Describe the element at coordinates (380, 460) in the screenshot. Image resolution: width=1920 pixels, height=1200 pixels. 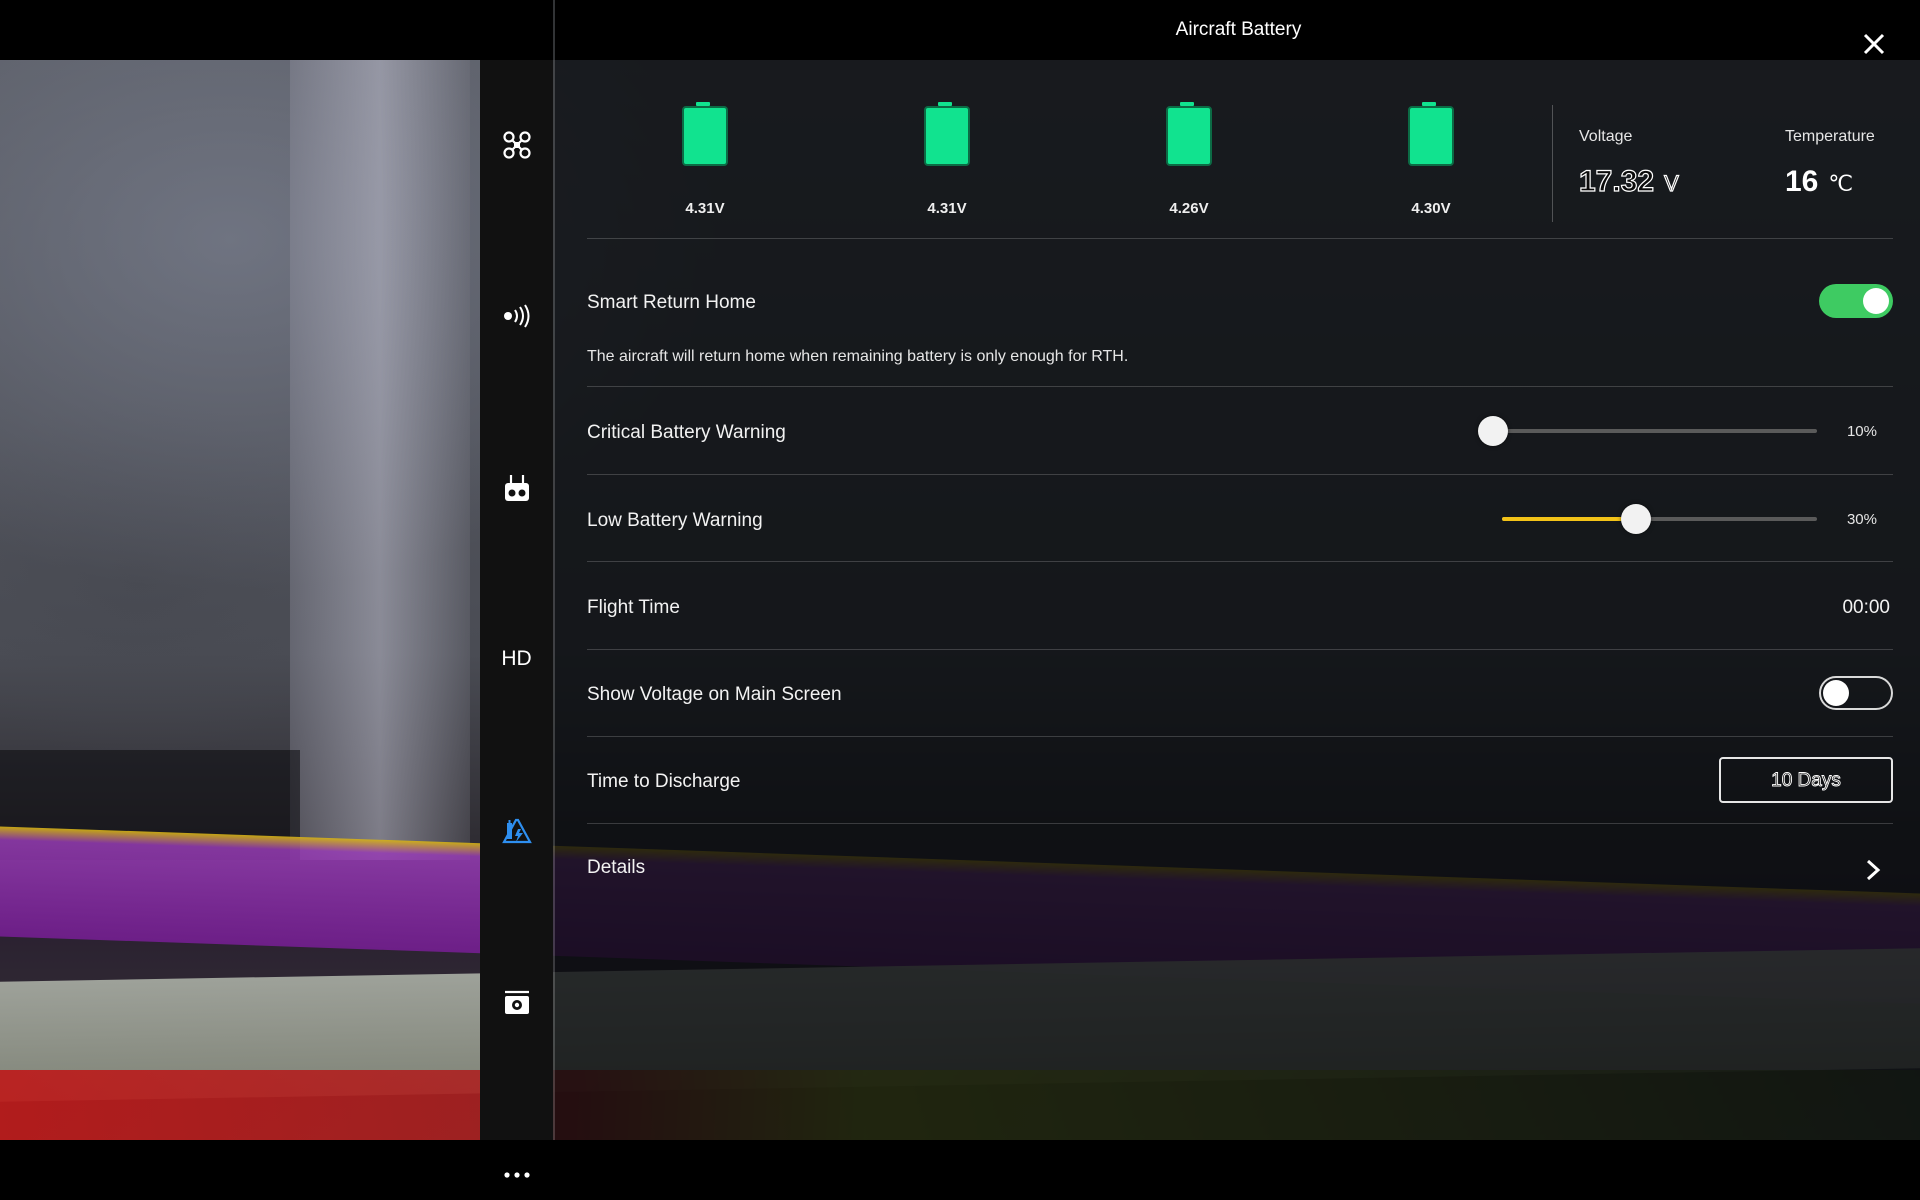
I see `camera-pillar` at that location.